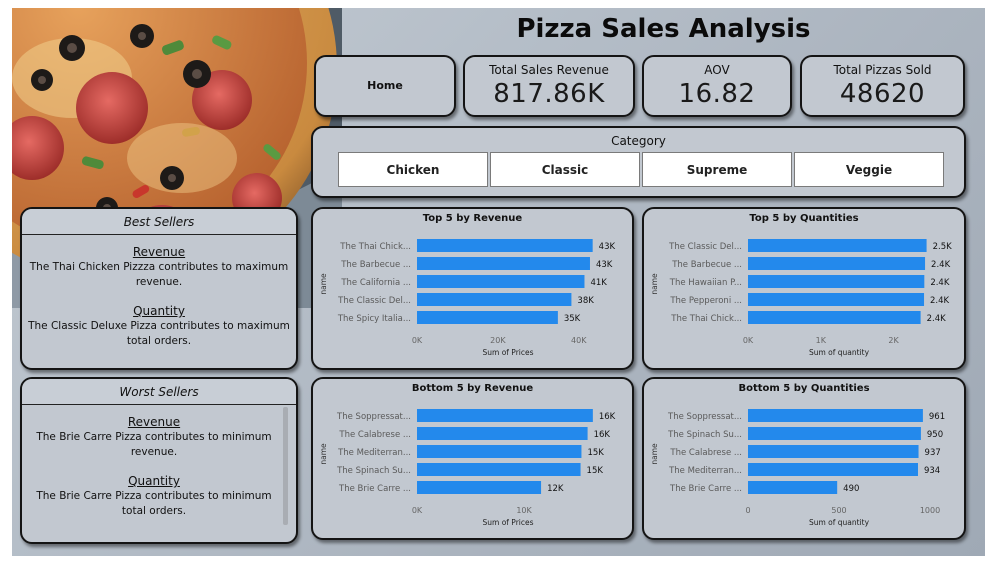 The width and height of the screenshot is (999, 567). What do you see at coordinates (154, 422) in the screenshot?
I see `worst-sellers-revenue-heading: Revenue` at bounding box center [154, 422].